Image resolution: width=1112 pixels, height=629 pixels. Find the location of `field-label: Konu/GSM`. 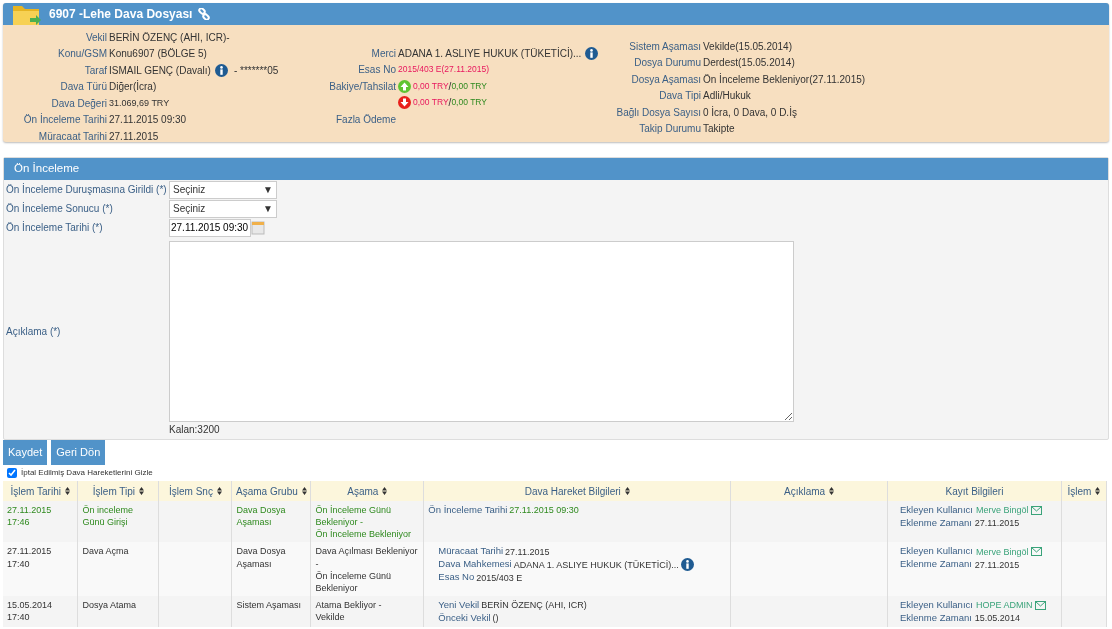

field-label: Konu/GSM is located at coordinates (82, 54).